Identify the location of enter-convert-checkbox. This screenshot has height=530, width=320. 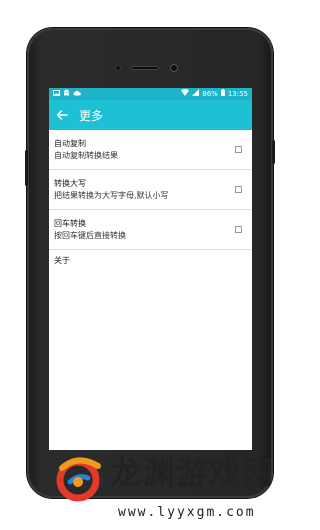
(238, 229).